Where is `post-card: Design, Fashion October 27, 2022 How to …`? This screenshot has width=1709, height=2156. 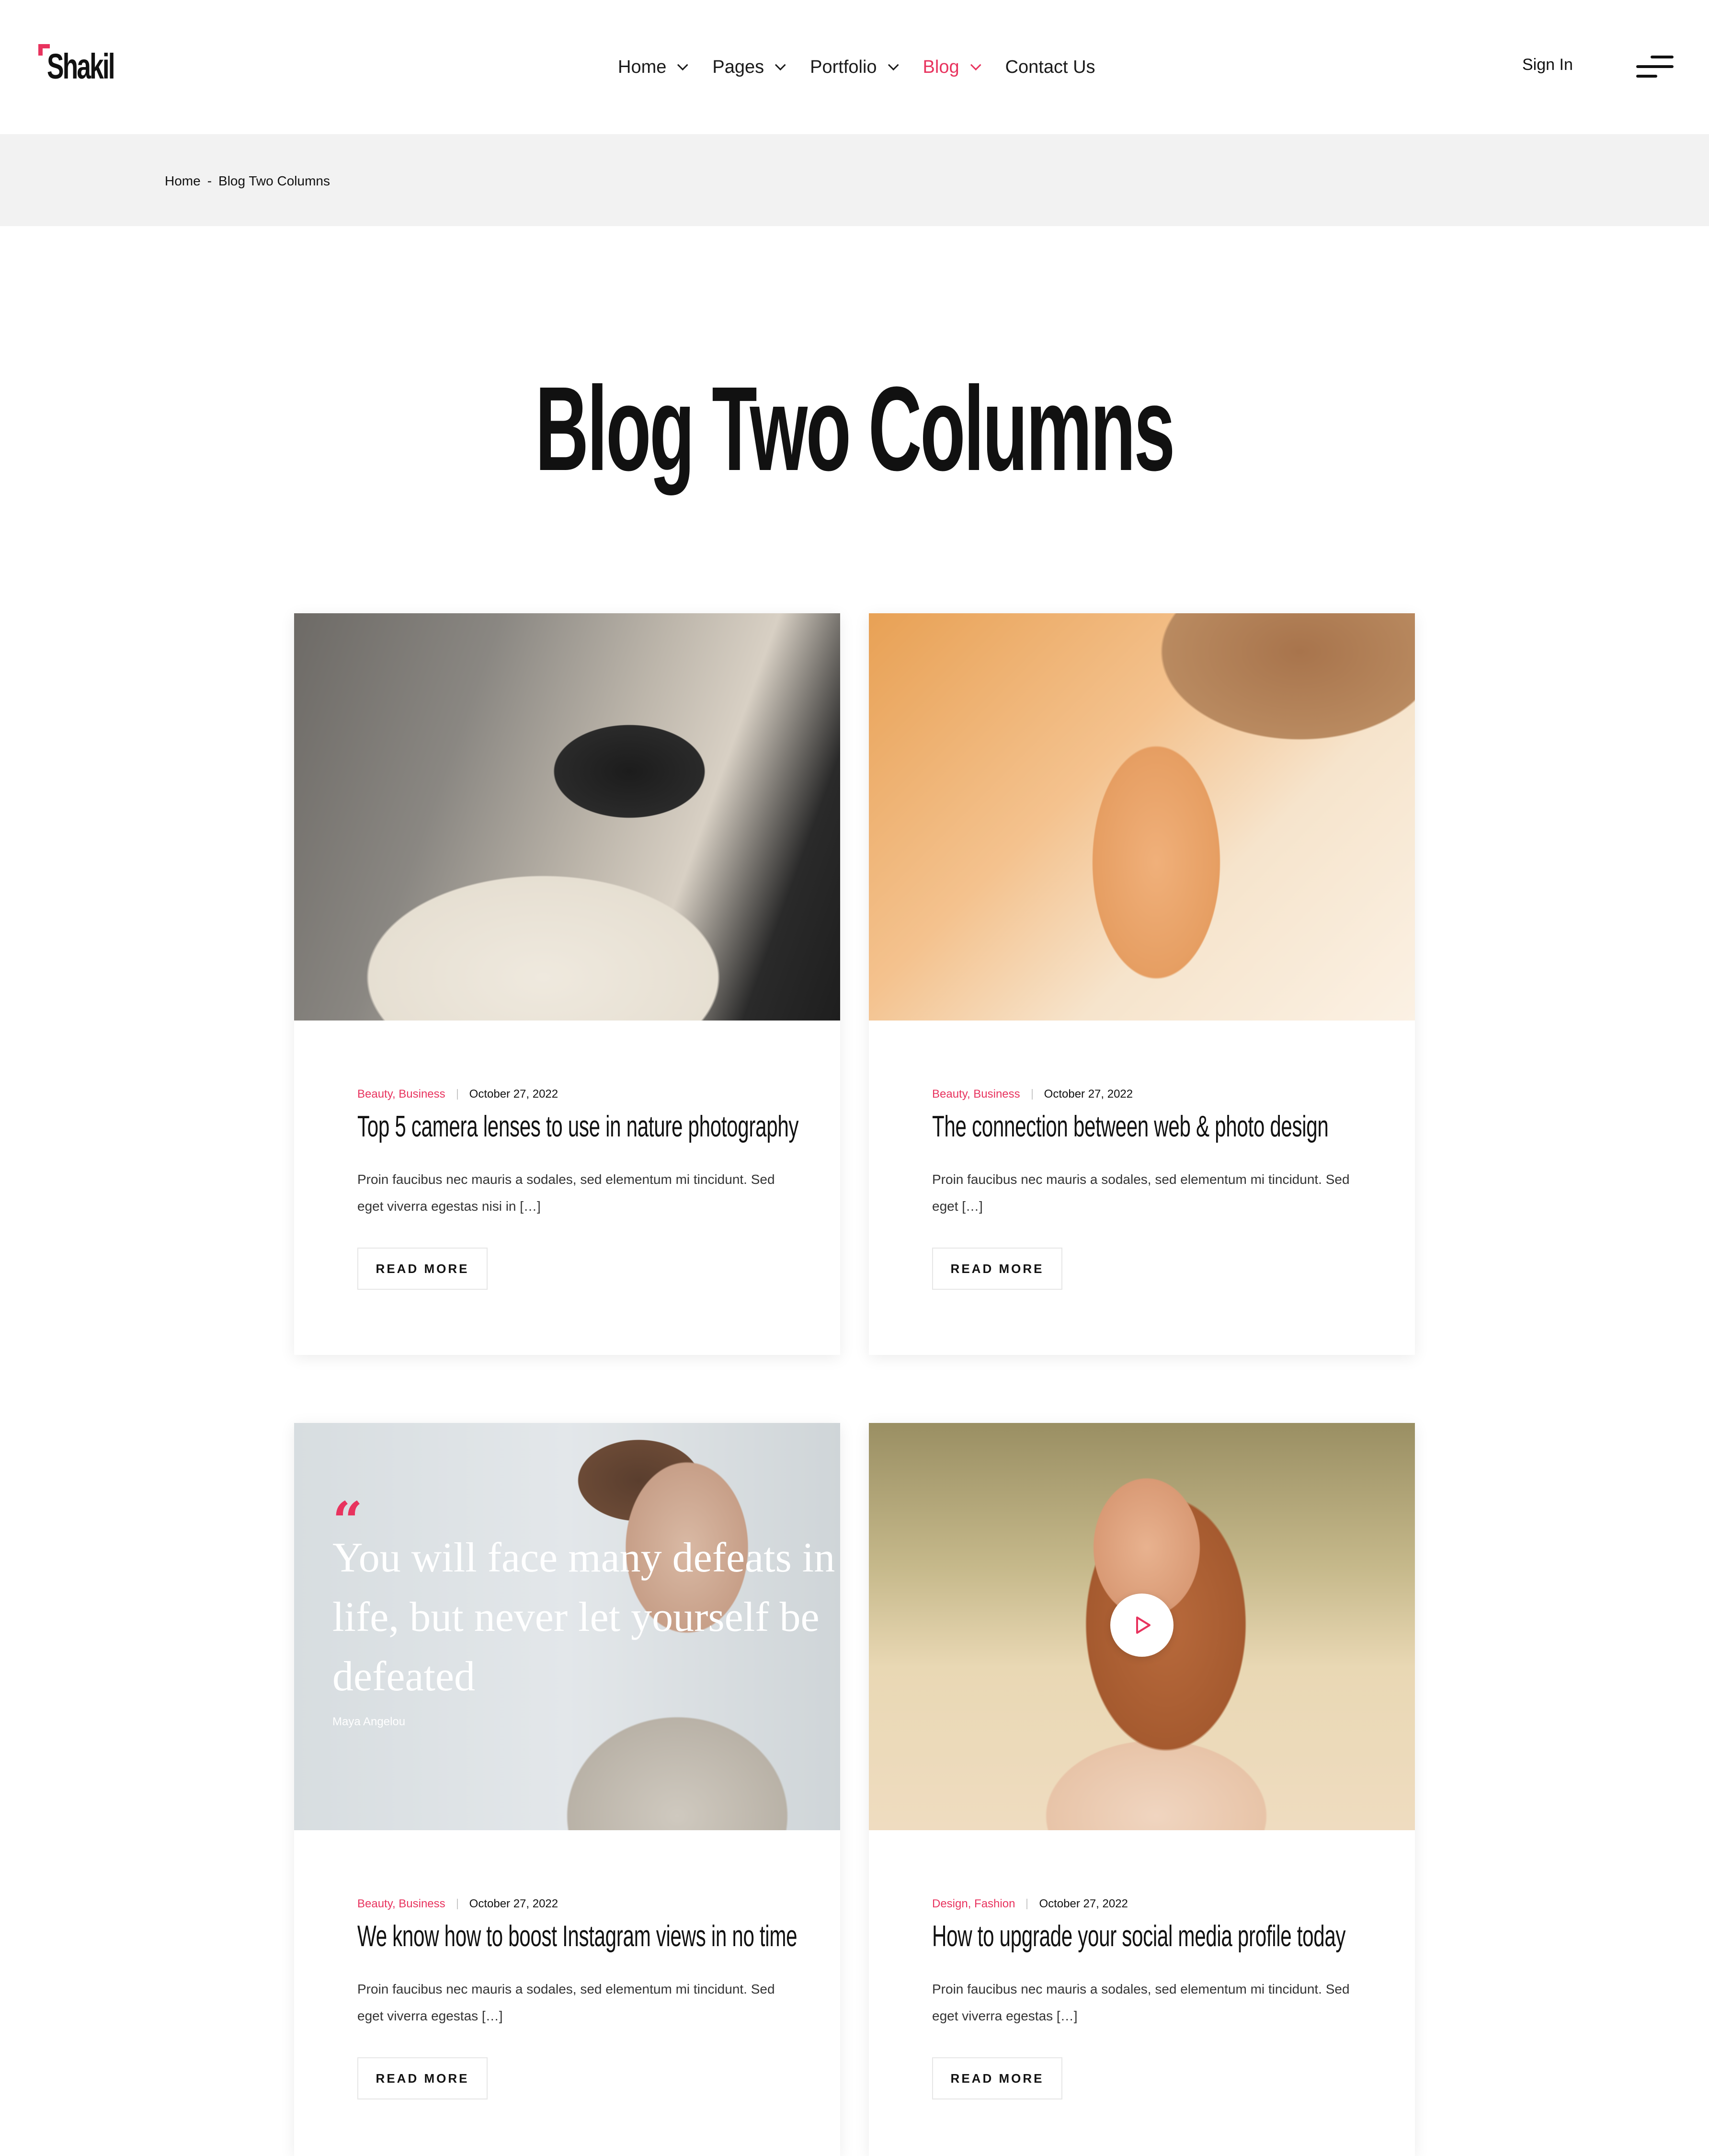 post-card: Design, Fashion October 27, 2022 How to … is located at coordinates (1142, 1789).